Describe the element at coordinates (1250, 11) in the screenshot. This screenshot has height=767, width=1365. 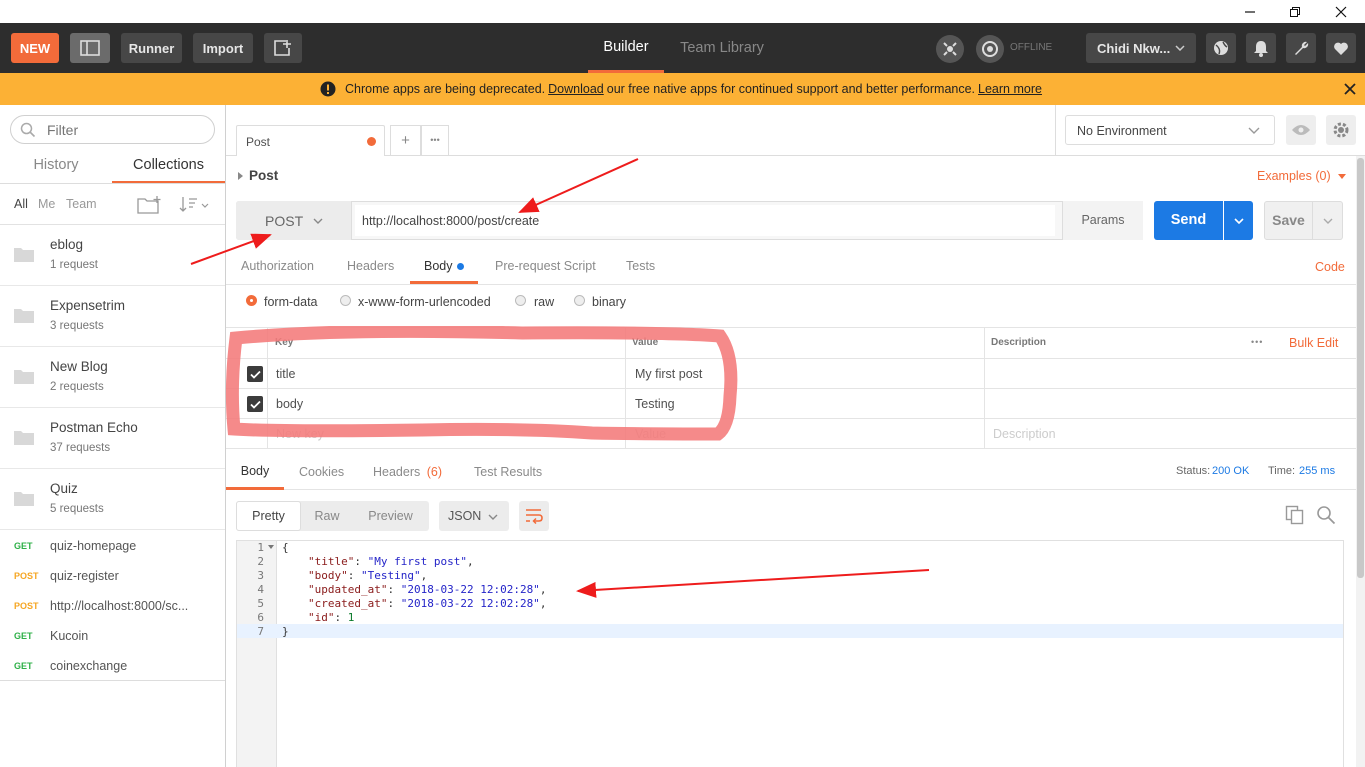
I see `minimize-icon` at that location.